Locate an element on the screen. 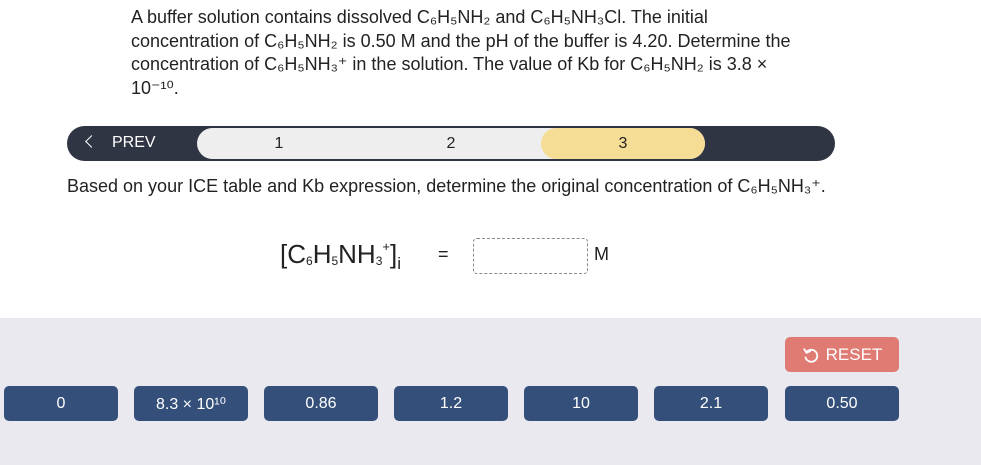  label-nh: NH is located at coordinates (357, 253).